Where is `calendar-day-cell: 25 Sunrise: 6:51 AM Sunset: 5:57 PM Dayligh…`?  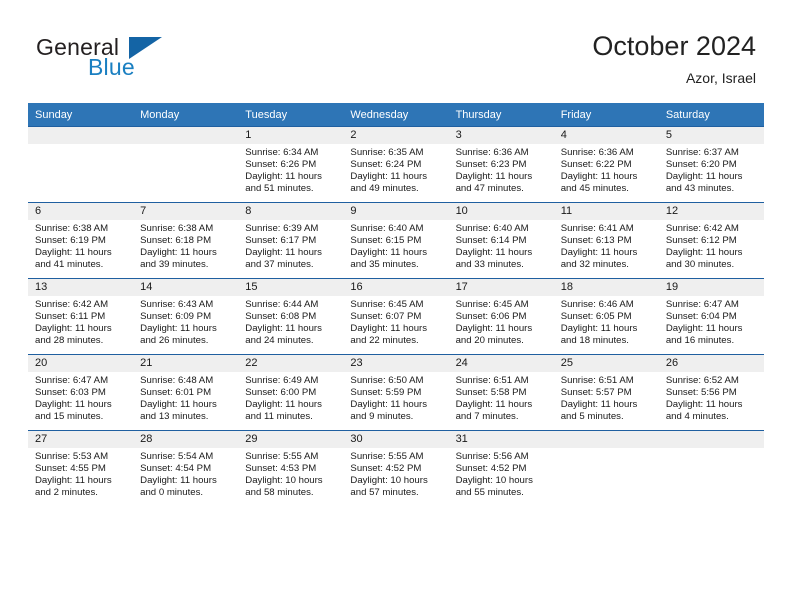
calendar-day-cell: 25 Sunrise: 6:51 AM Sunset: 5:57 PM Dayligh… is located at coordinates (606, 392).